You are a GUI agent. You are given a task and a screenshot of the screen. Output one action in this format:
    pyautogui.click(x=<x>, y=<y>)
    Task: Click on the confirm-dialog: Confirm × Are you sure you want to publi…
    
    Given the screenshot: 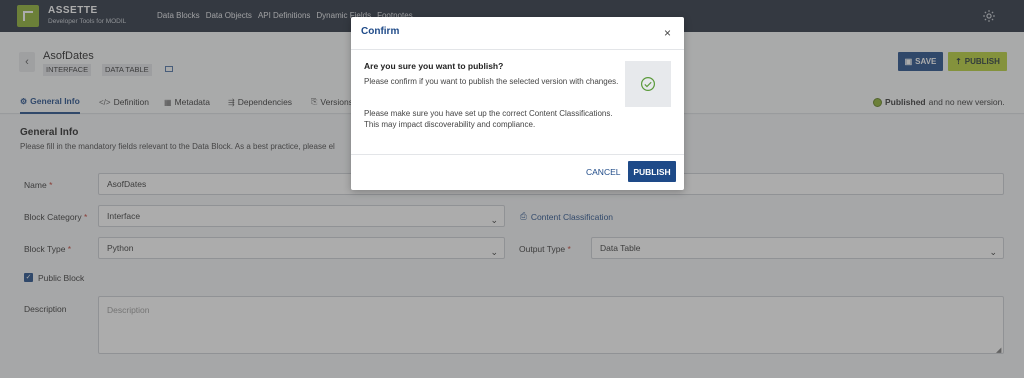 What is the action you would take?
    pyautogui.click(x=517, y=103)
    